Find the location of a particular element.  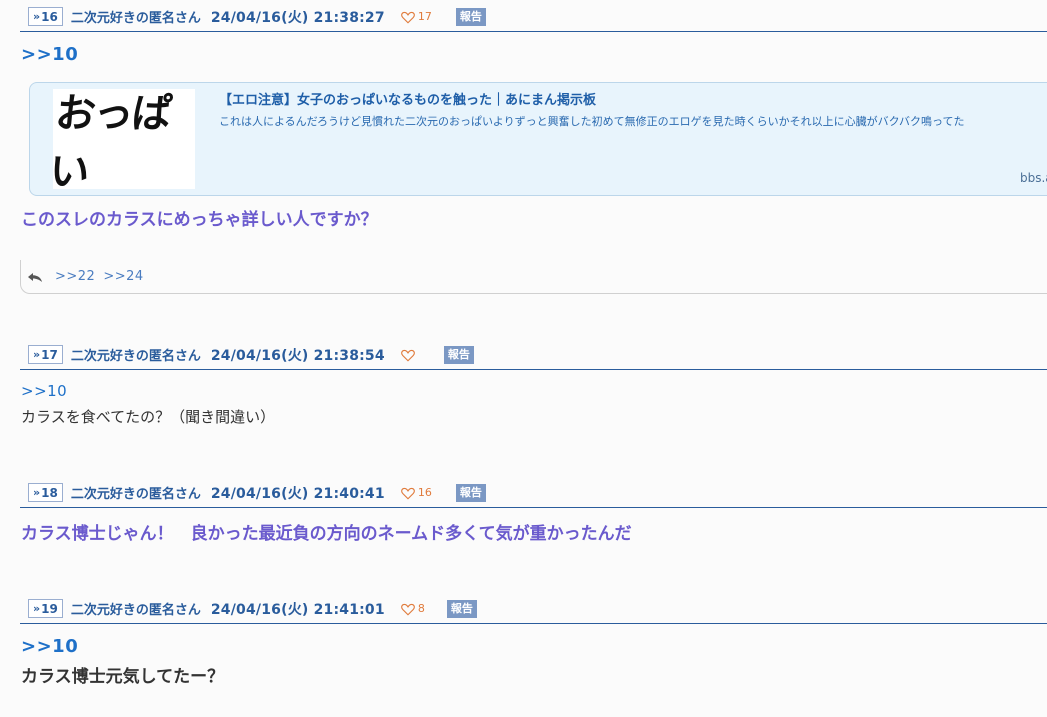

reply-link: >>24 is located at coordinates (123, 276).